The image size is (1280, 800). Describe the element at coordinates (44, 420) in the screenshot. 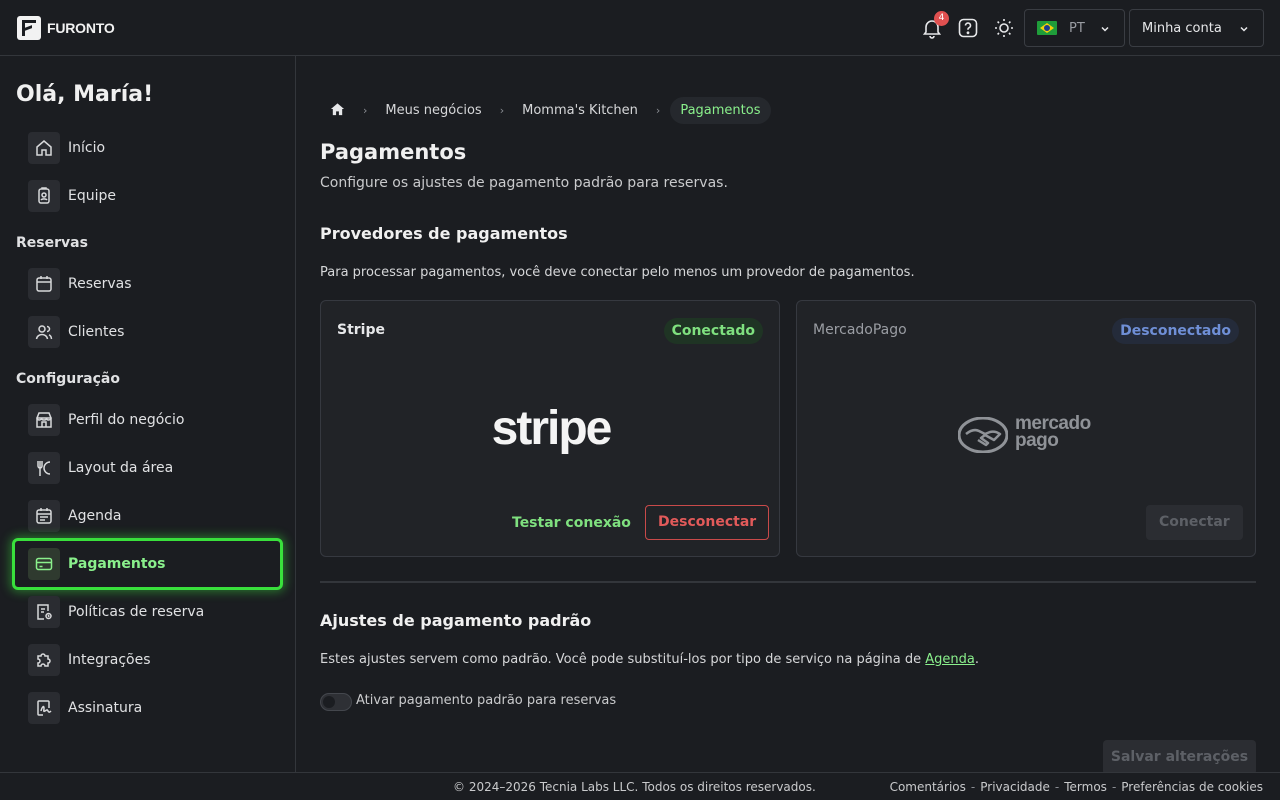

I see `store-icon` at that location.